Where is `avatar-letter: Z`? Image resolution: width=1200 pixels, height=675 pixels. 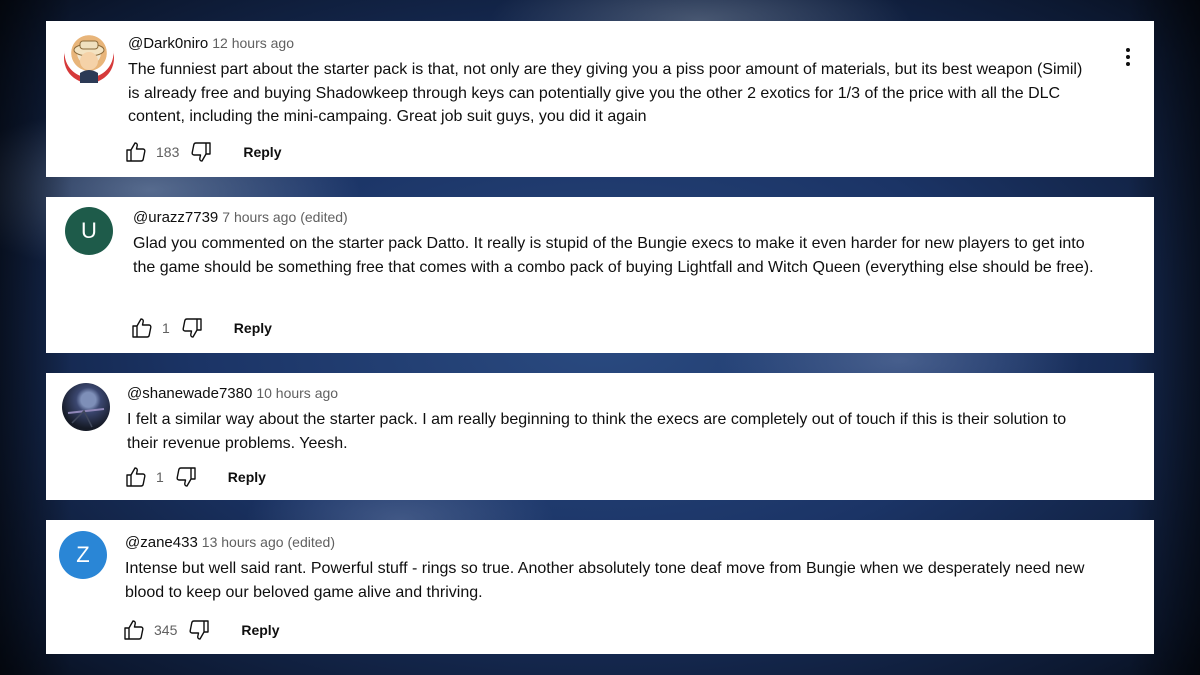
avatar-letter: Z is located at coordinates (83, 554).